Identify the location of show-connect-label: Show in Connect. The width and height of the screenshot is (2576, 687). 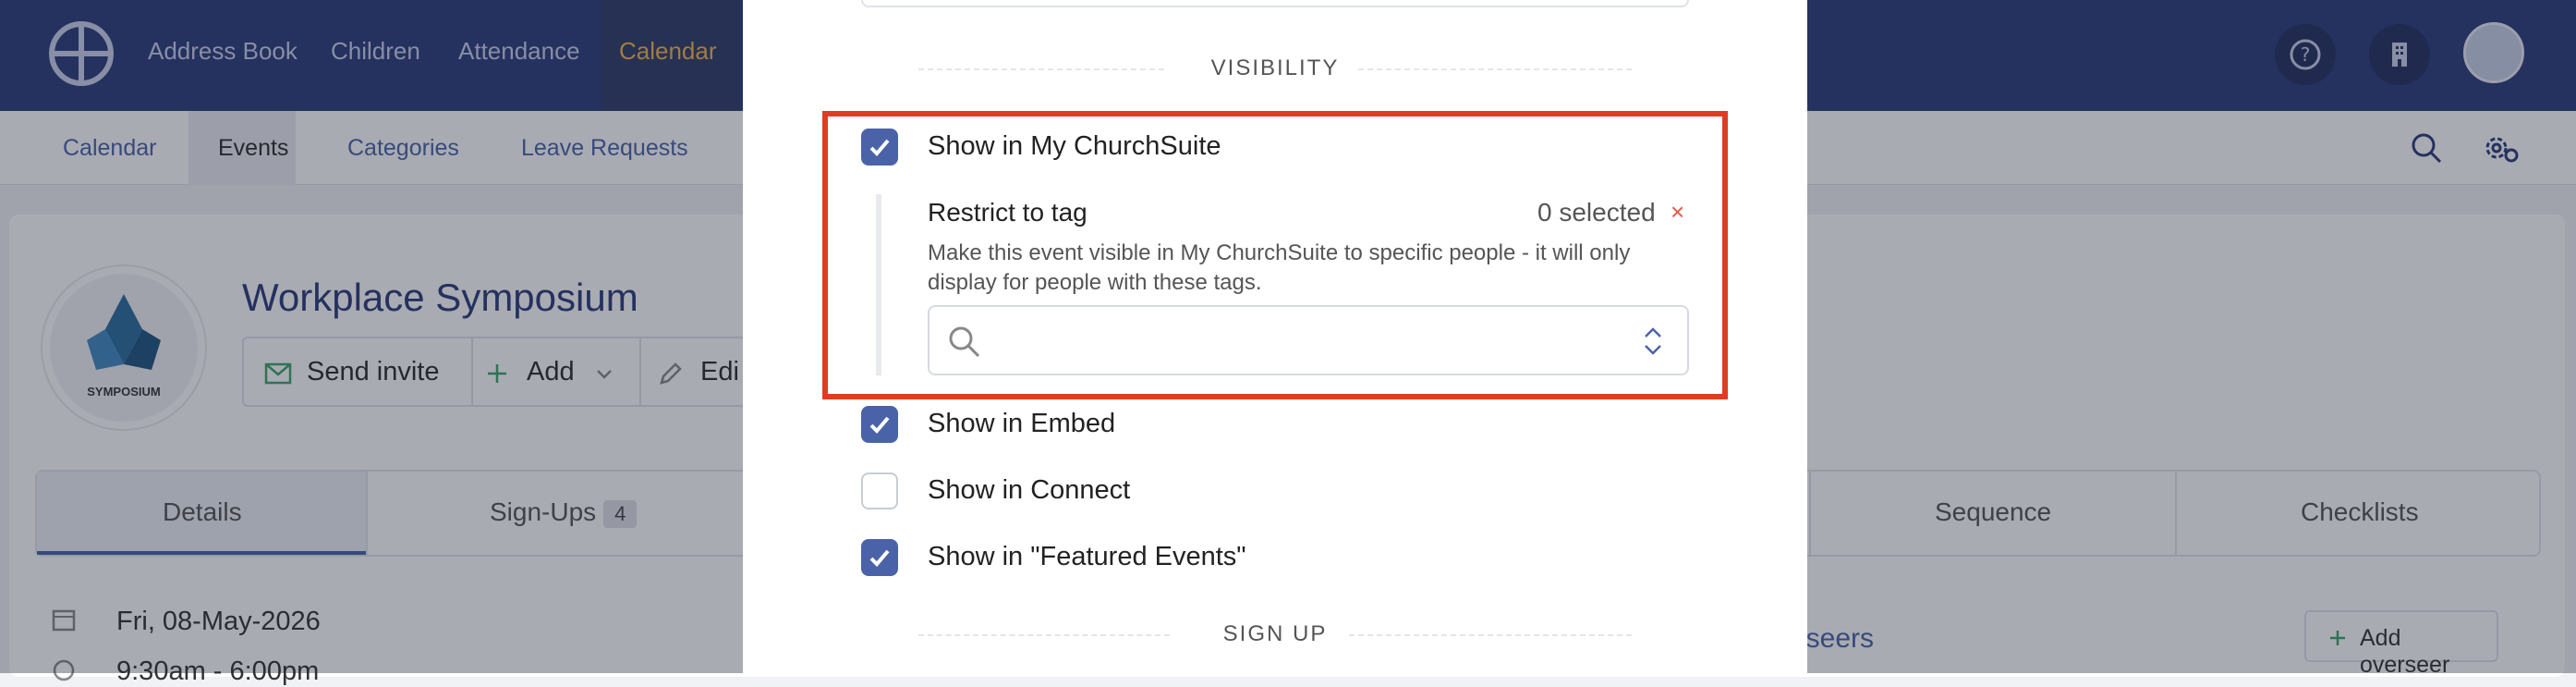
(1029, 490).